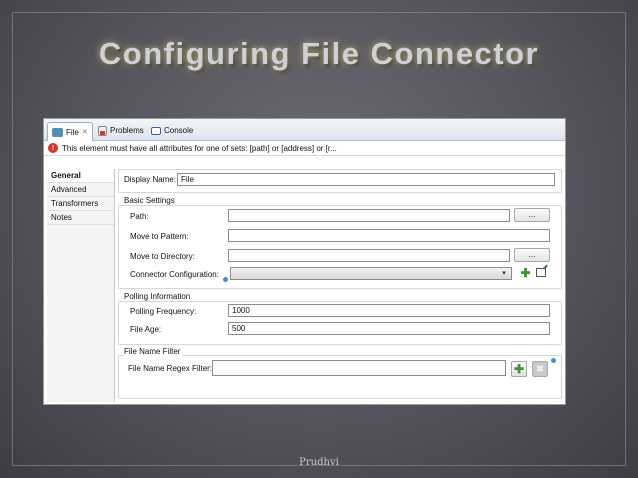  What do you see at coordinates (139, 216) in the screenshot?
I see `path-label: Path:` at bounding box center [139, 216].